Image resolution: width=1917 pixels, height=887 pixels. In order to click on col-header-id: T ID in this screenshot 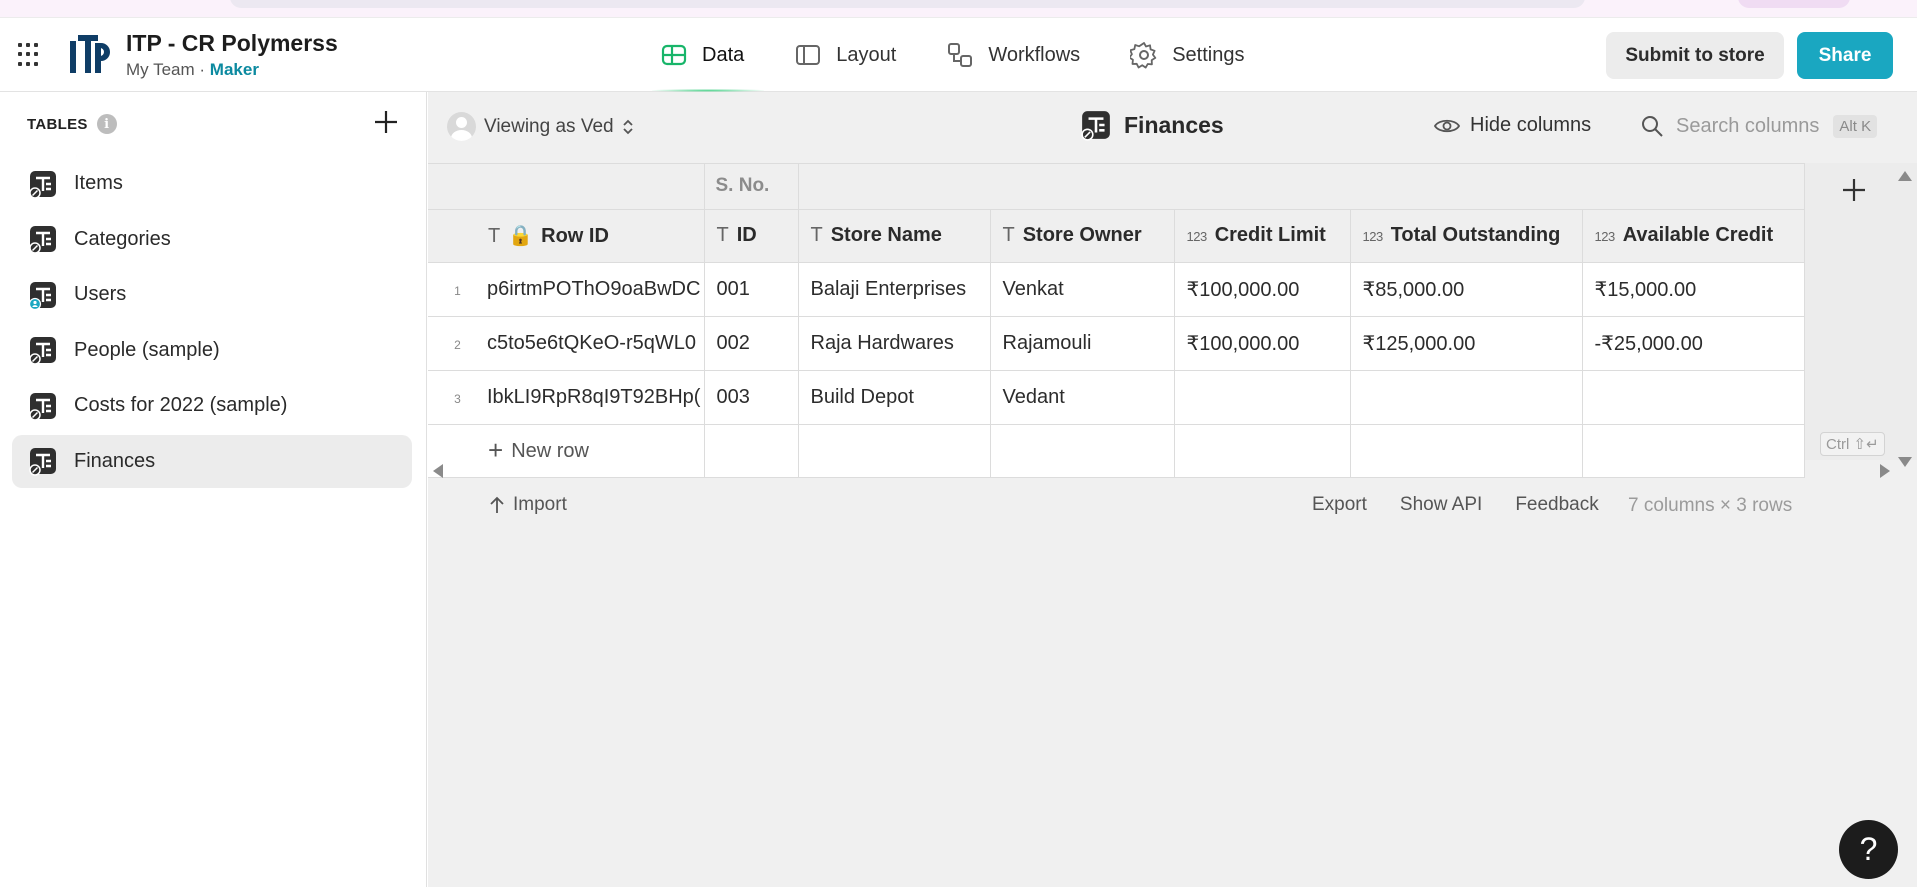, I will do `click(751, 236)`.